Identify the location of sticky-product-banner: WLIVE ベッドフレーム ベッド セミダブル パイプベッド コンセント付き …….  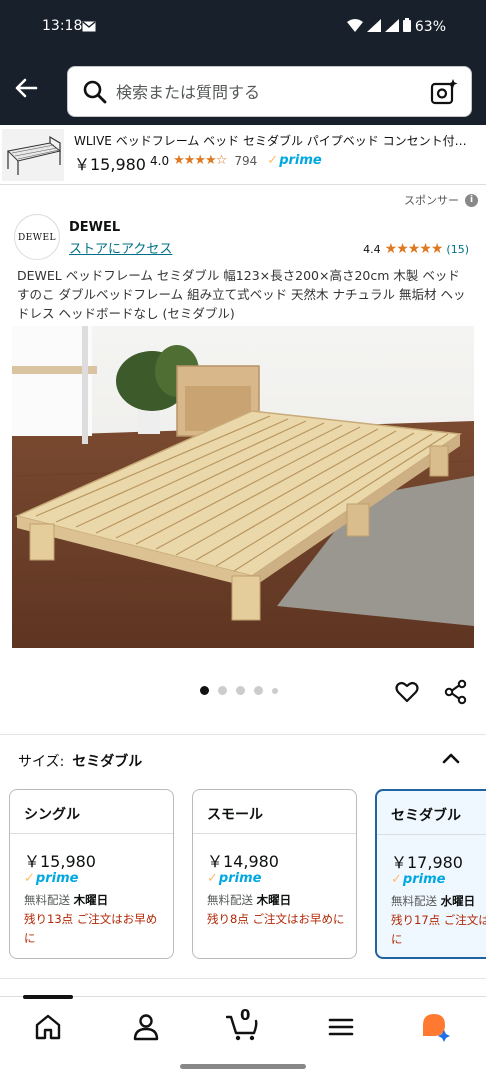
(243, 155).